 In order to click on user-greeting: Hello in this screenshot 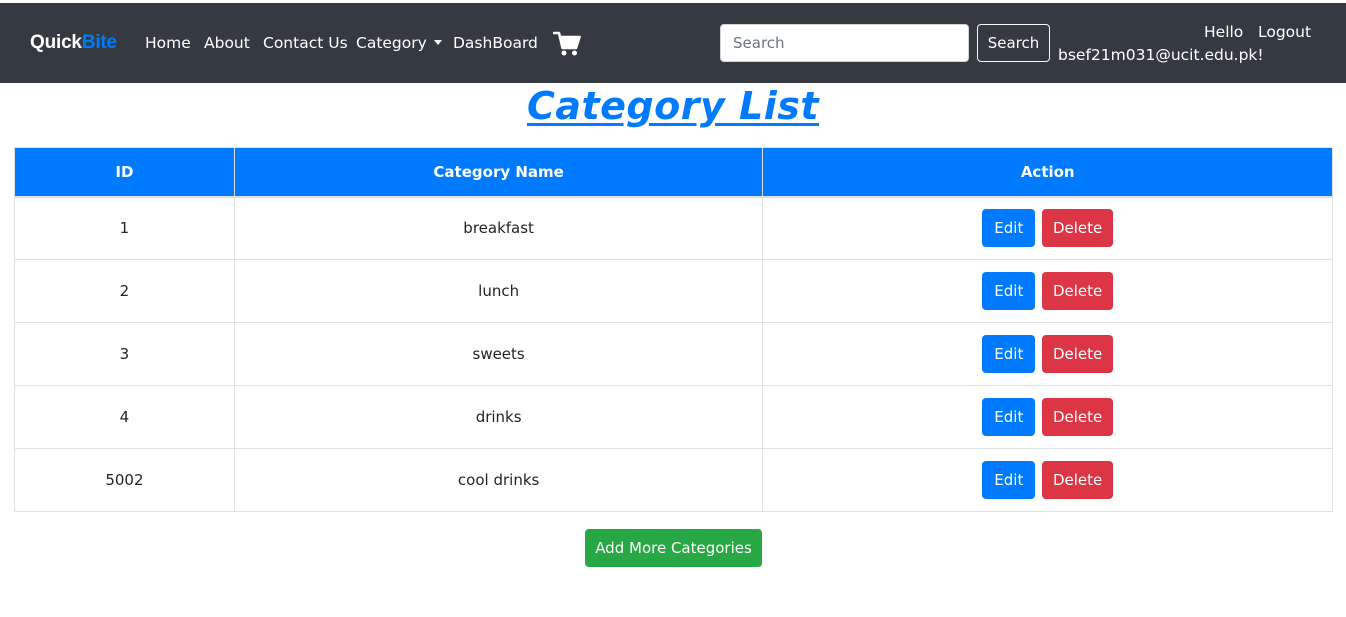, I will do `click(1224, 32)`.